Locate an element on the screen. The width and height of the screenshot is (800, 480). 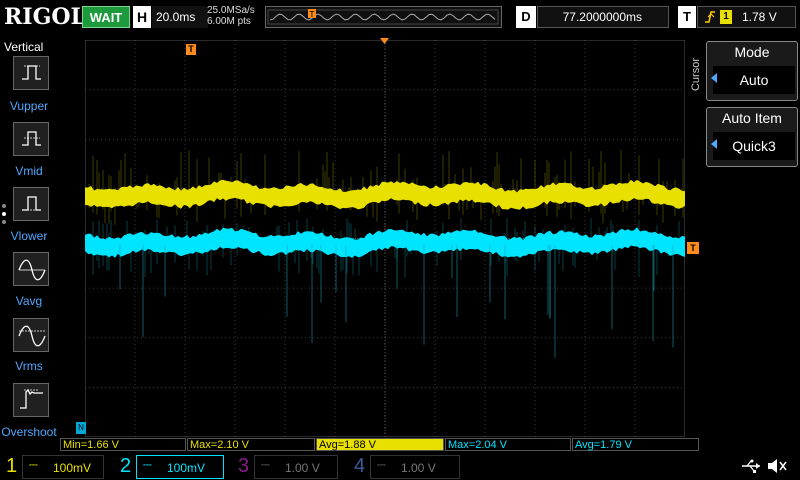
timebase-label: H is located at coordinates (142, 17).